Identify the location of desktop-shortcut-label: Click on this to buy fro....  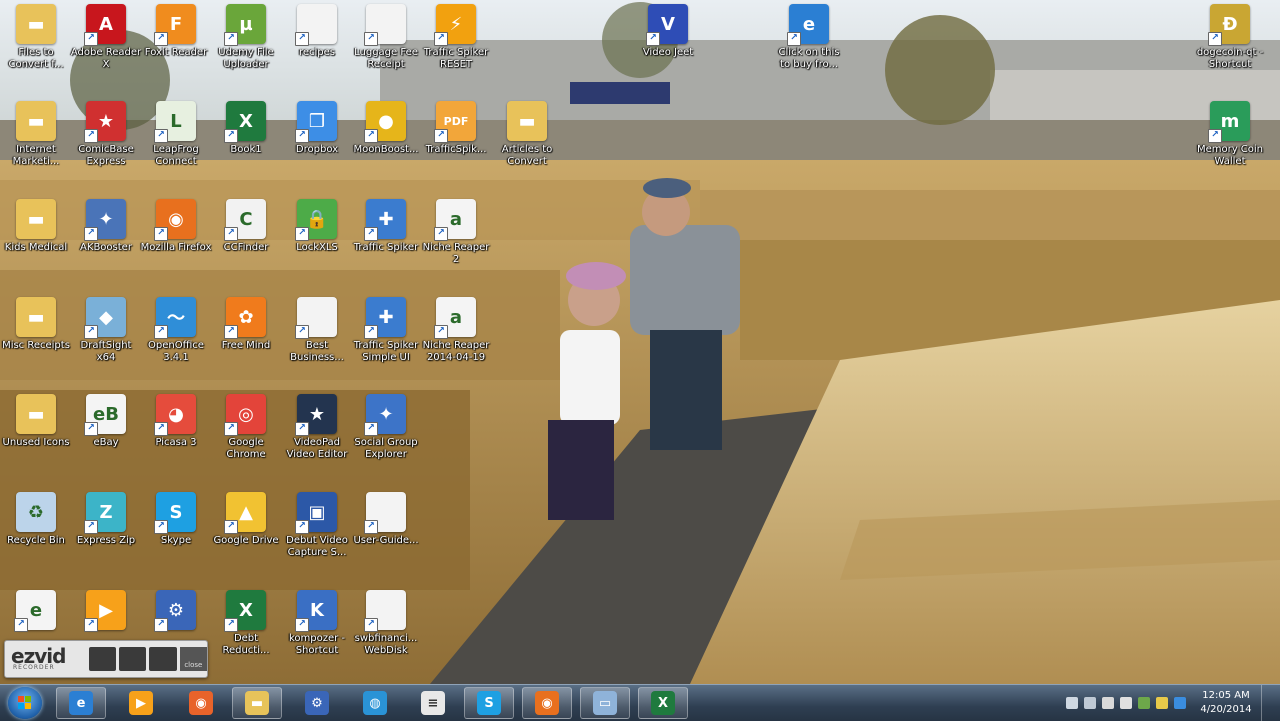
(809, 58).